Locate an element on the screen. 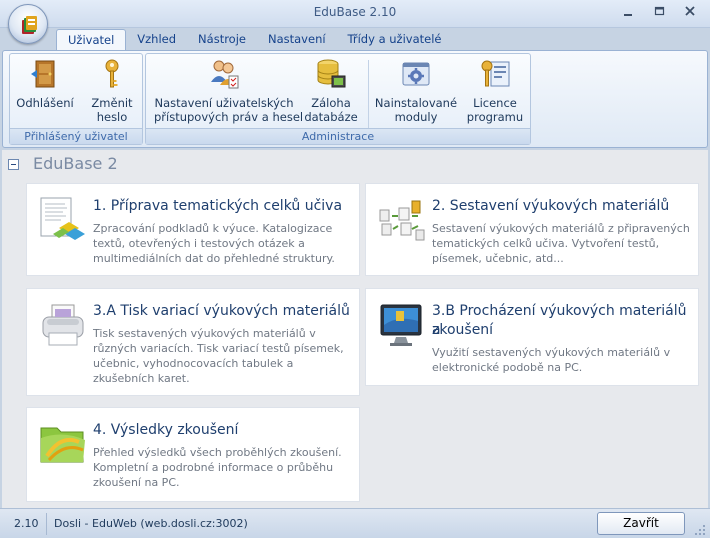 The width and height of the screenshot is (710, 538). window-title: EduBase 2.10 is located at coordinates (355, 12).